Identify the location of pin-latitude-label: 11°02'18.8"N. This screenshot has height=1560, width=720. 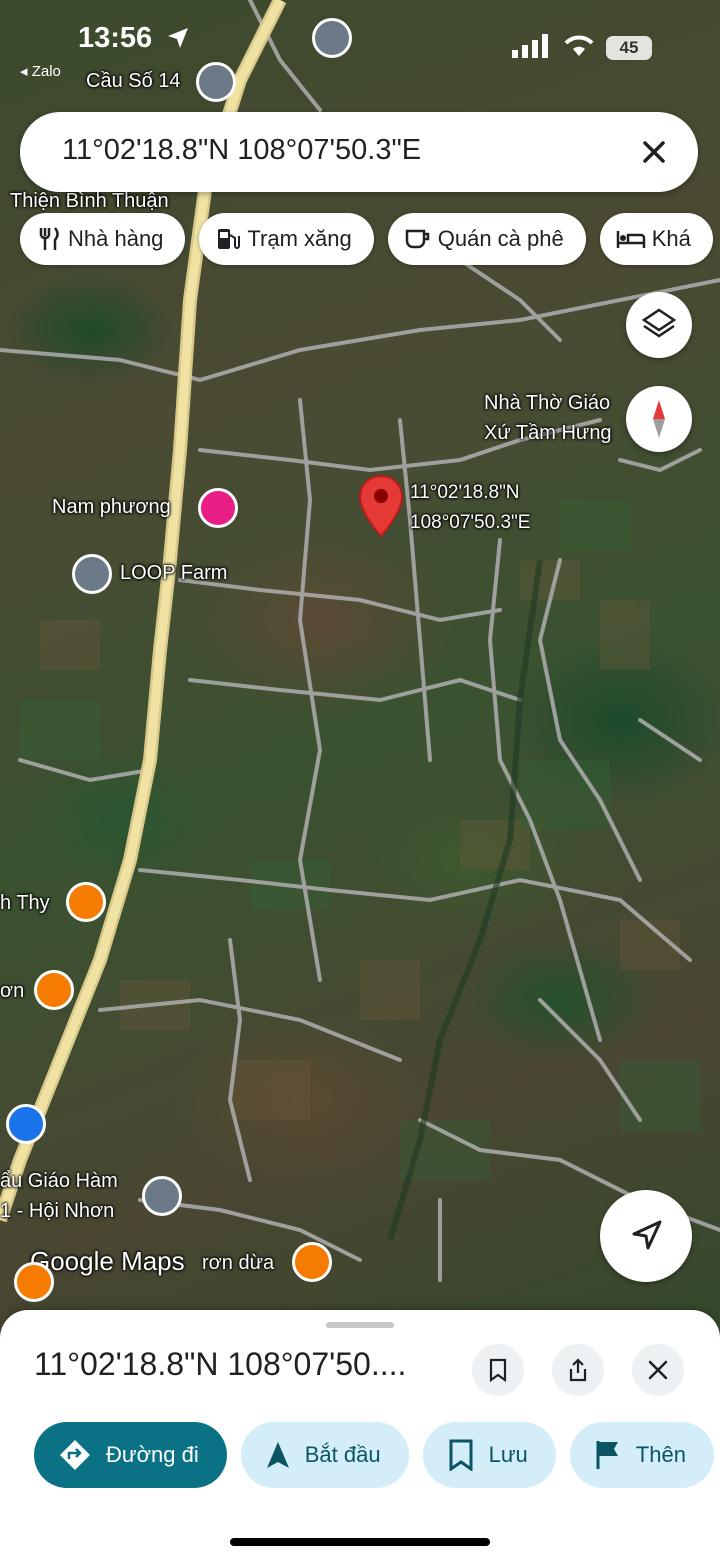
(465, 492).